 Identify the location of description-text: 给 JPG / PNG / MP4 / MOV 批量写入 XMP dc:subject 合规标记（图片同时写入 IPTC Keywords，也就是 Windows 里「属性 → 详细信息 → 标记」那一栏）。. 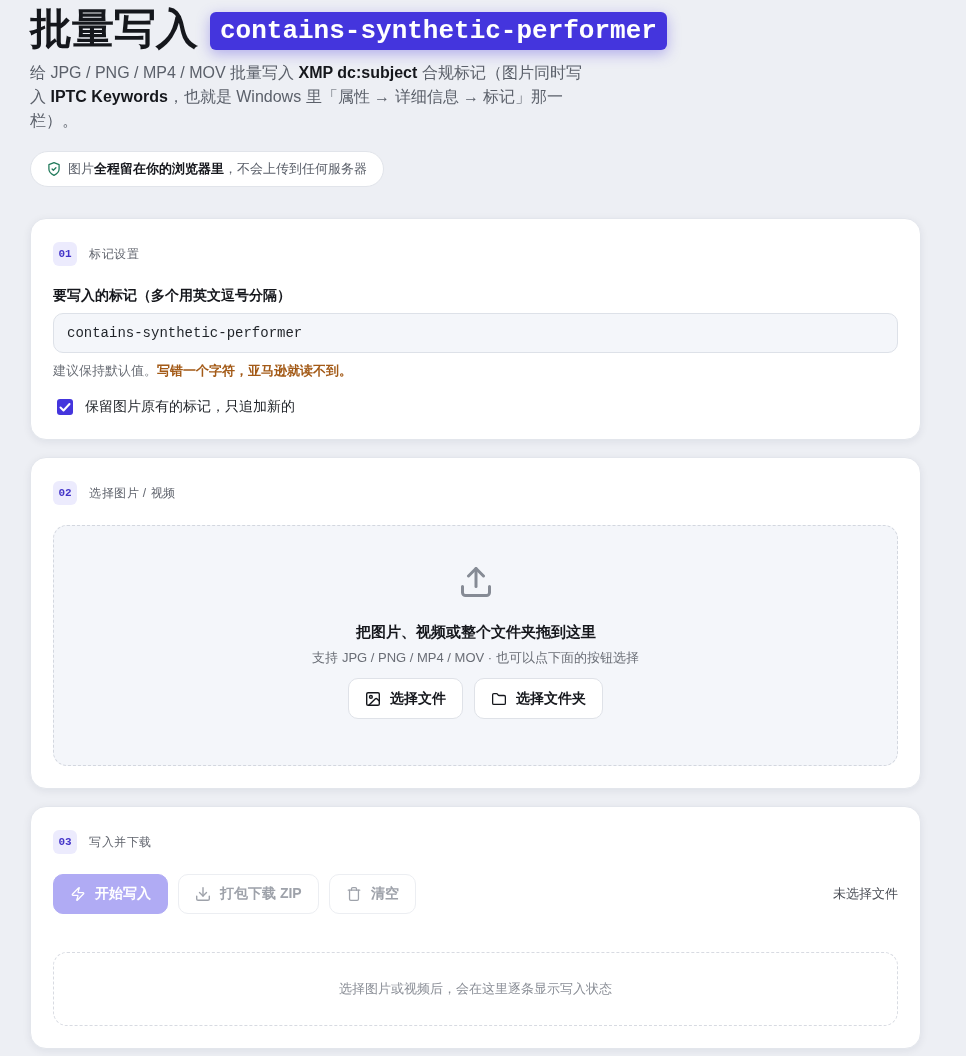
(306, 97).